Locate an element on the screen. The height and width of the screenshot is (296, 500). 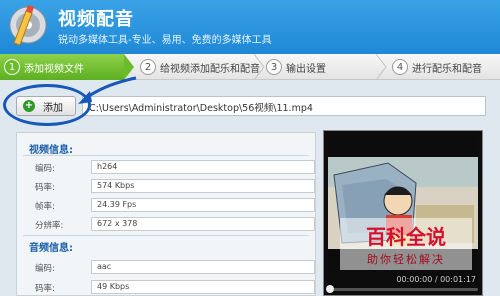
video-bitrate-label: 码率: is located at coordinates (45, 188).